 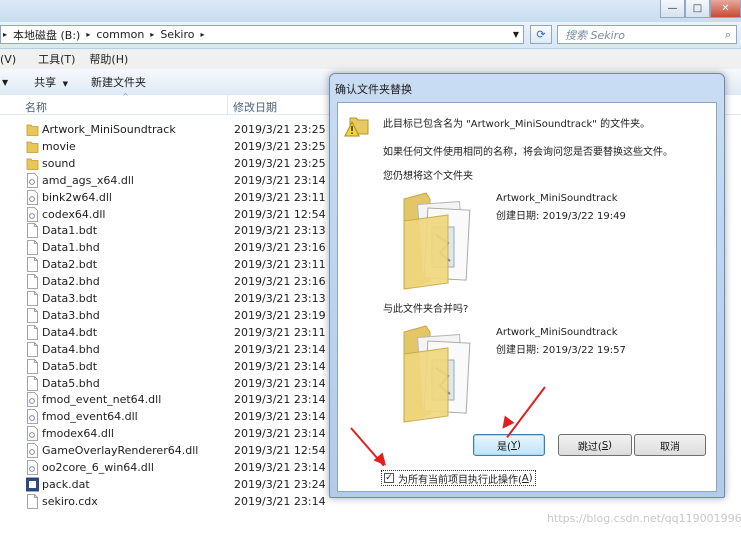 I want to click on file-name: Data5.bdt, so click(x=70, y=366).